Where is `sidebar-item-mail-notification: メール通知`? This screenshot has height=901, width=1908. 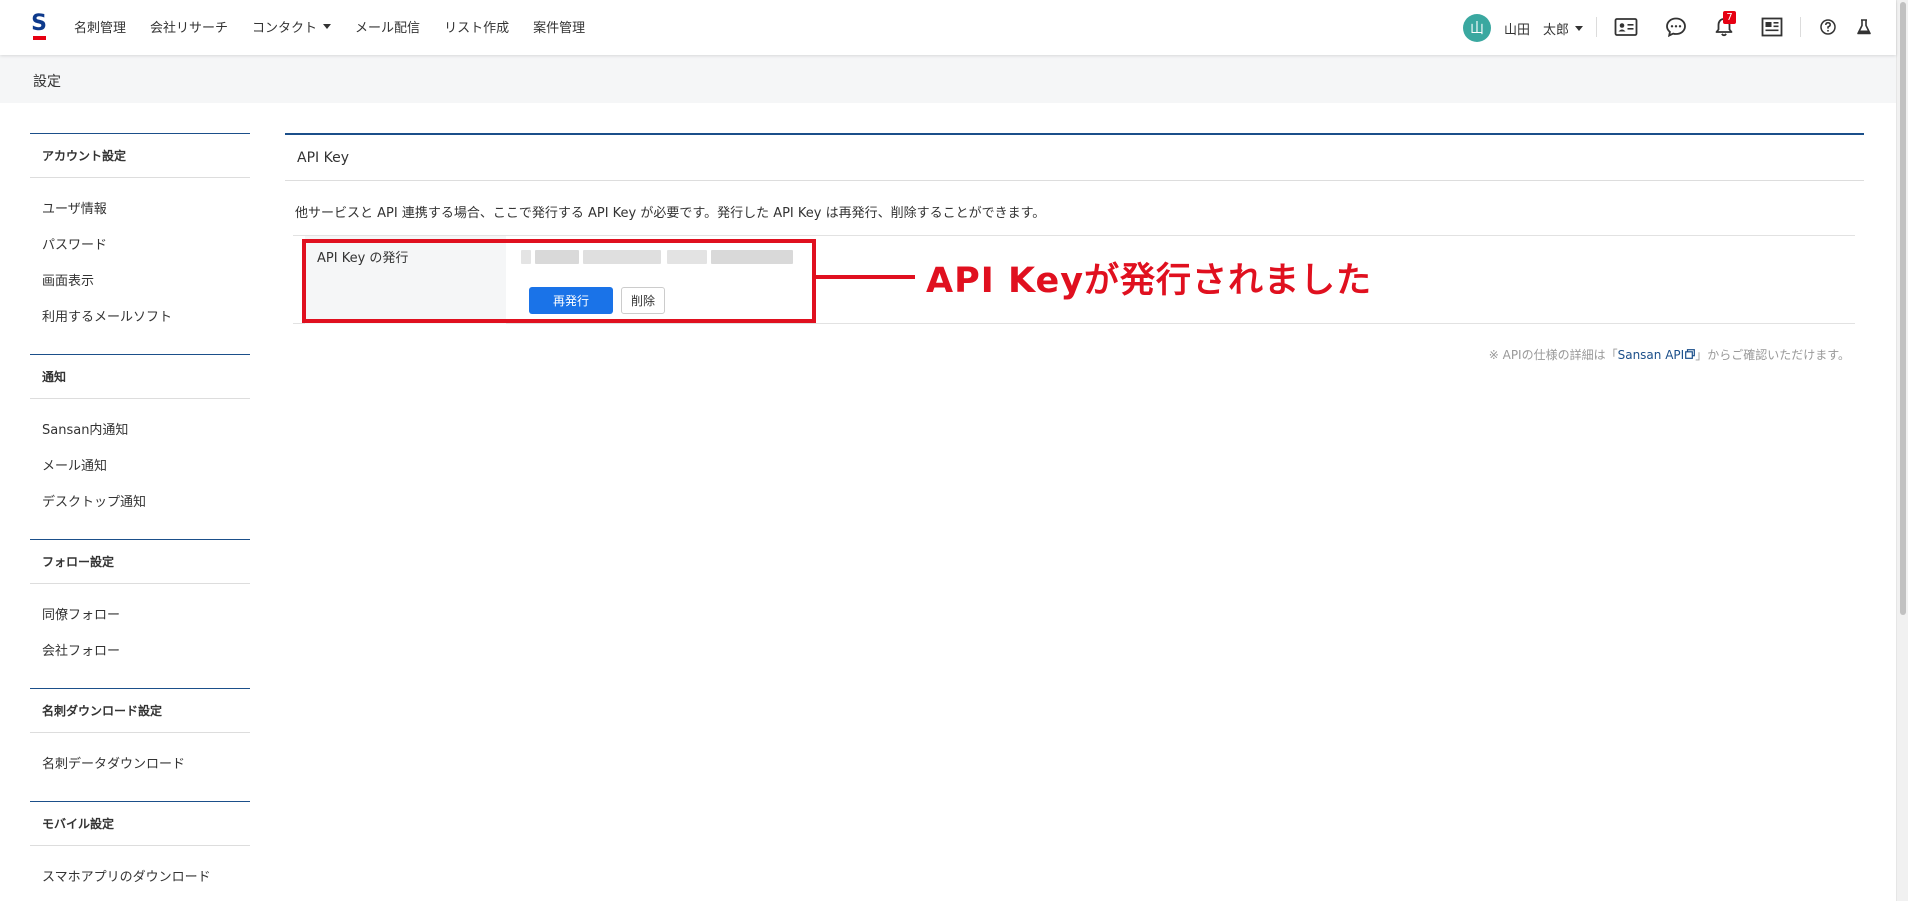 sidebar-item-mail-notification: メール通知 is located at coordinates (140, 464).